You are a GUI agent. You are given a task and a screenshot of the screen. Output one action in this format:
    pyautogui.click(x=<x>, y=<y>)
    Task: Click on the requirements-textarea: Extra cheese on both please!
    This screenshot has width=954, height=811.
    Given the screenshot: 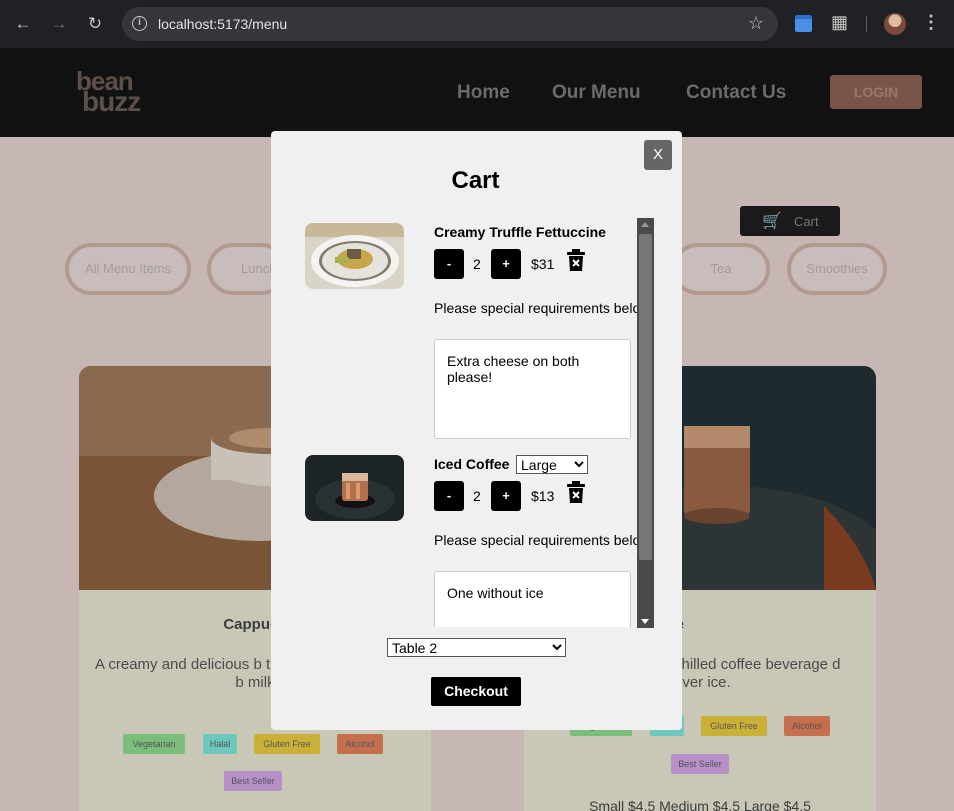 What is the action you would take?
    pyautogui.click(x=532, y=389)
    